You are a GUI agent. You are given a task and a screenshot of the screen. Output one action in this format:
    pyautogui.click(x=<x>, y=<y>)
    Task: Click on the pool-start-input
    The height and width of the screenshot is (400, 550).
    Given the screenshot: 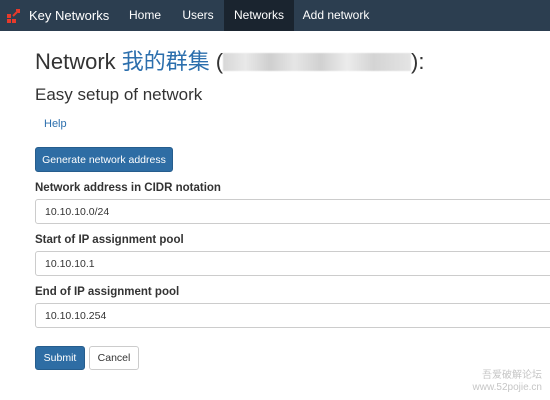 What is the action you would take?
    pyautogui.click(x=292, y=263)
    